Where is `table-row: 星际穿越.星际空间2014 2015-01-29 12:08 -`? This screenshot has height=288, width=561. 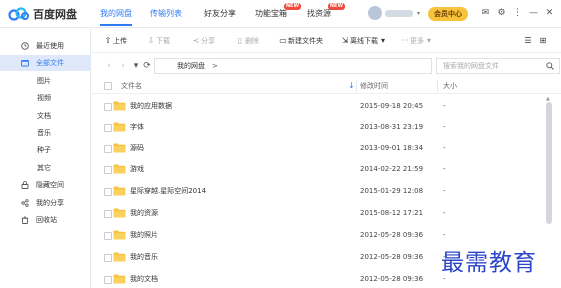 table-row: 星际穿越.星际空间2014 2015-01-29 12:08 - is located at coordinates (320, 191).